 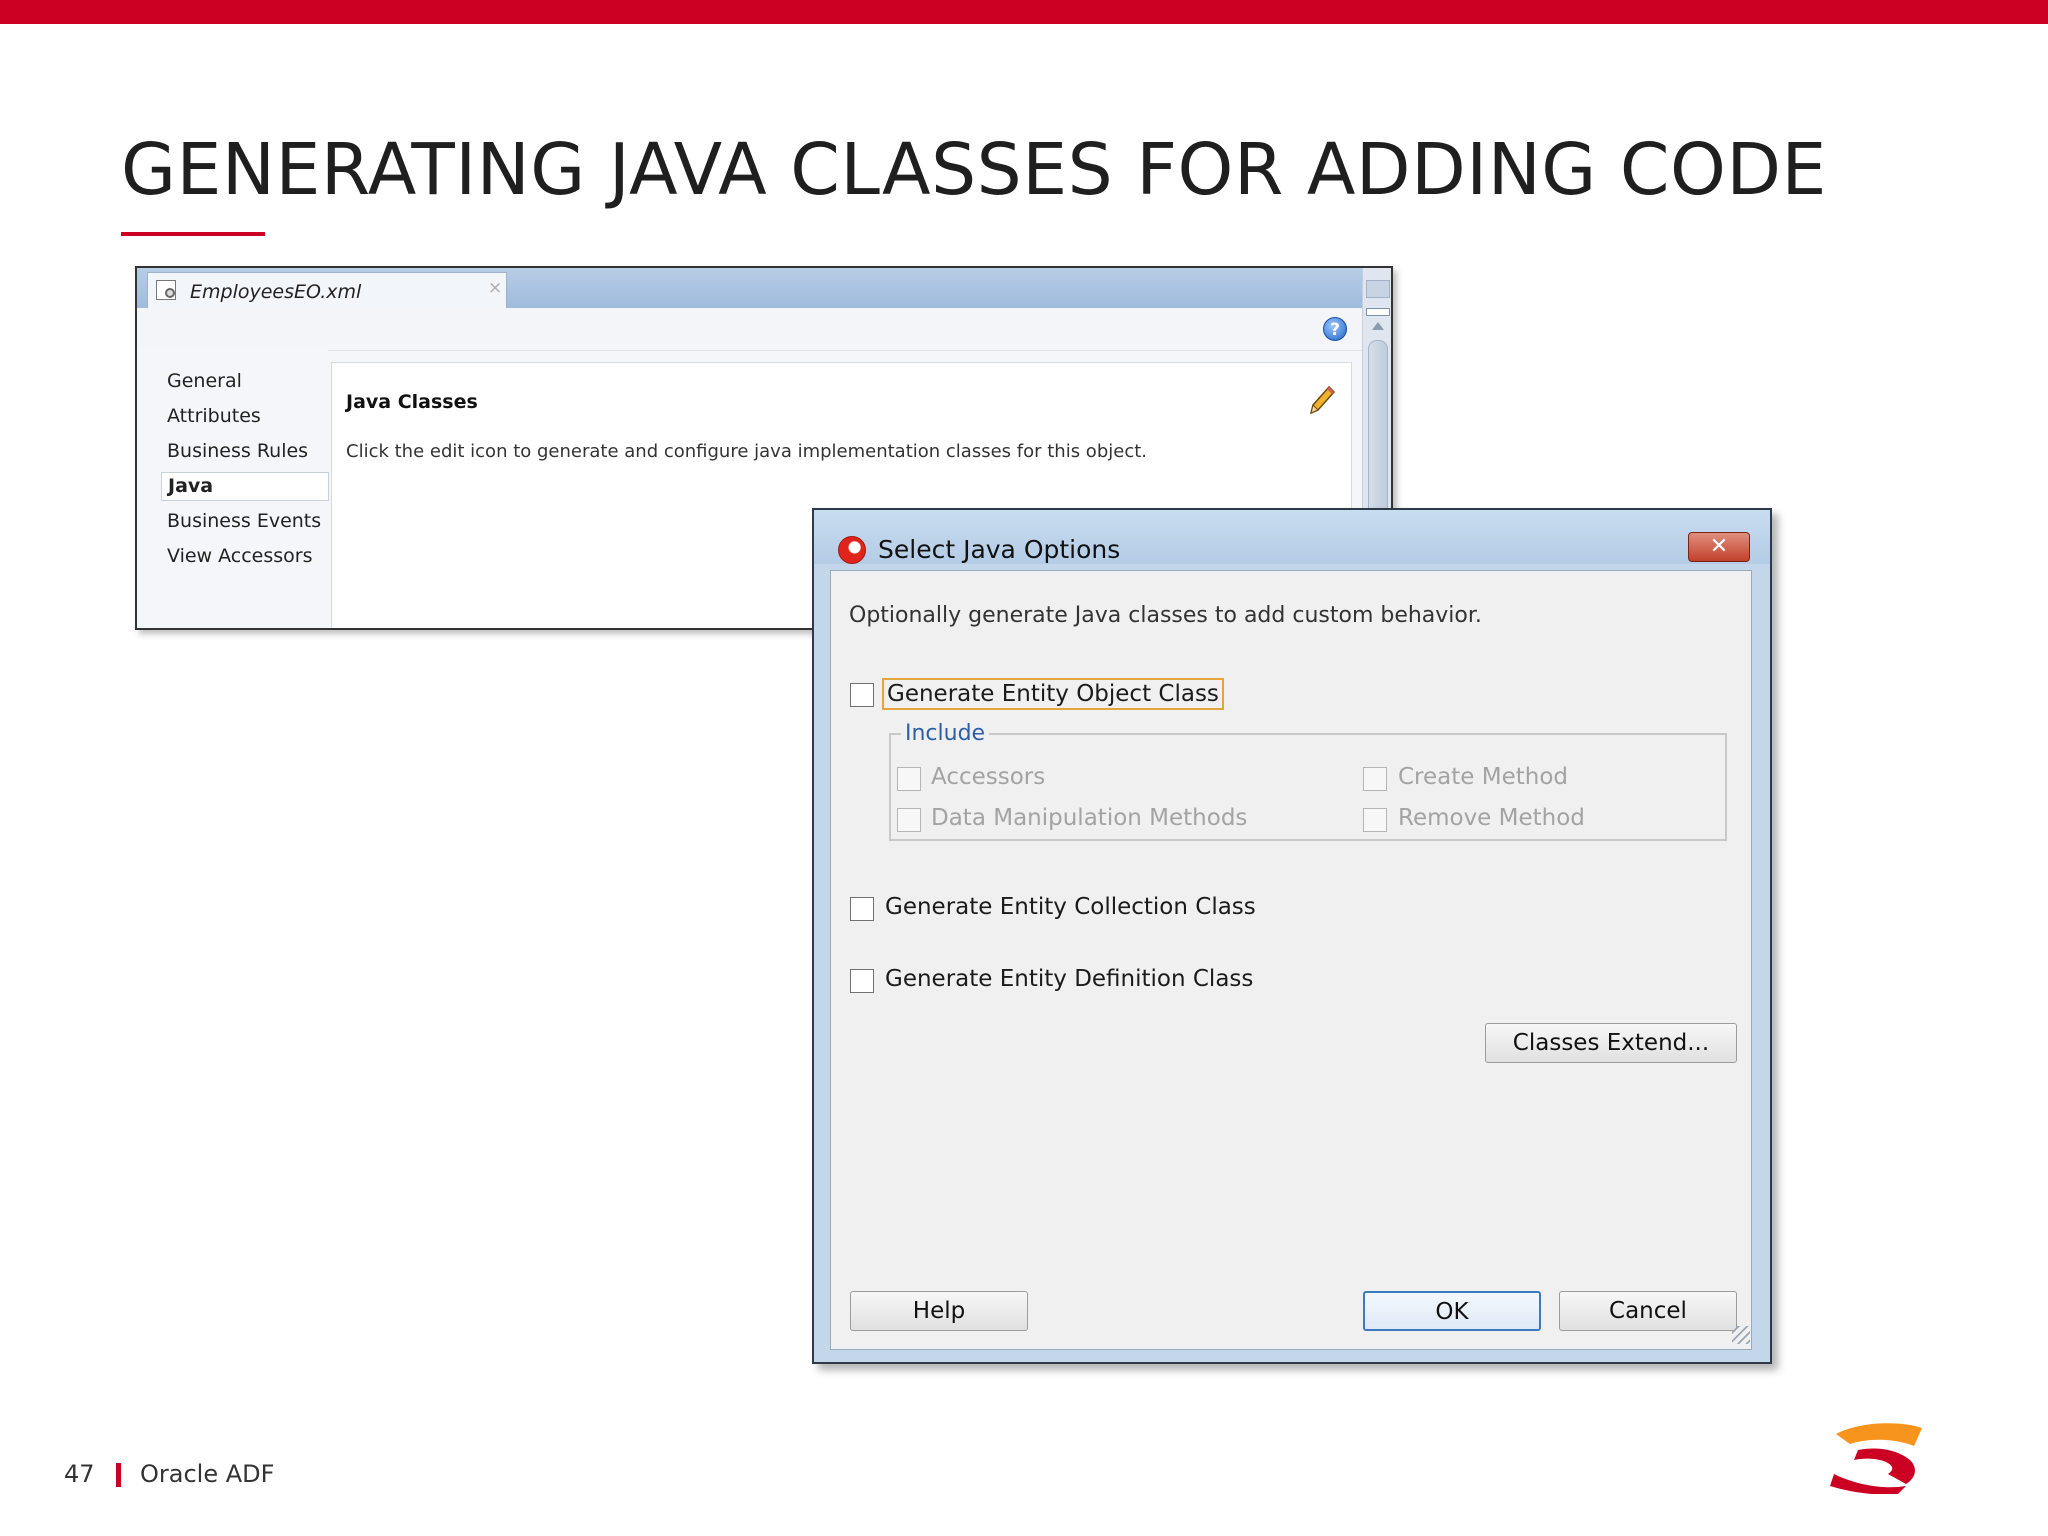 I want to click on entity-object-class-label: Generate Entity Object Class, so click(x=1053, y=694).